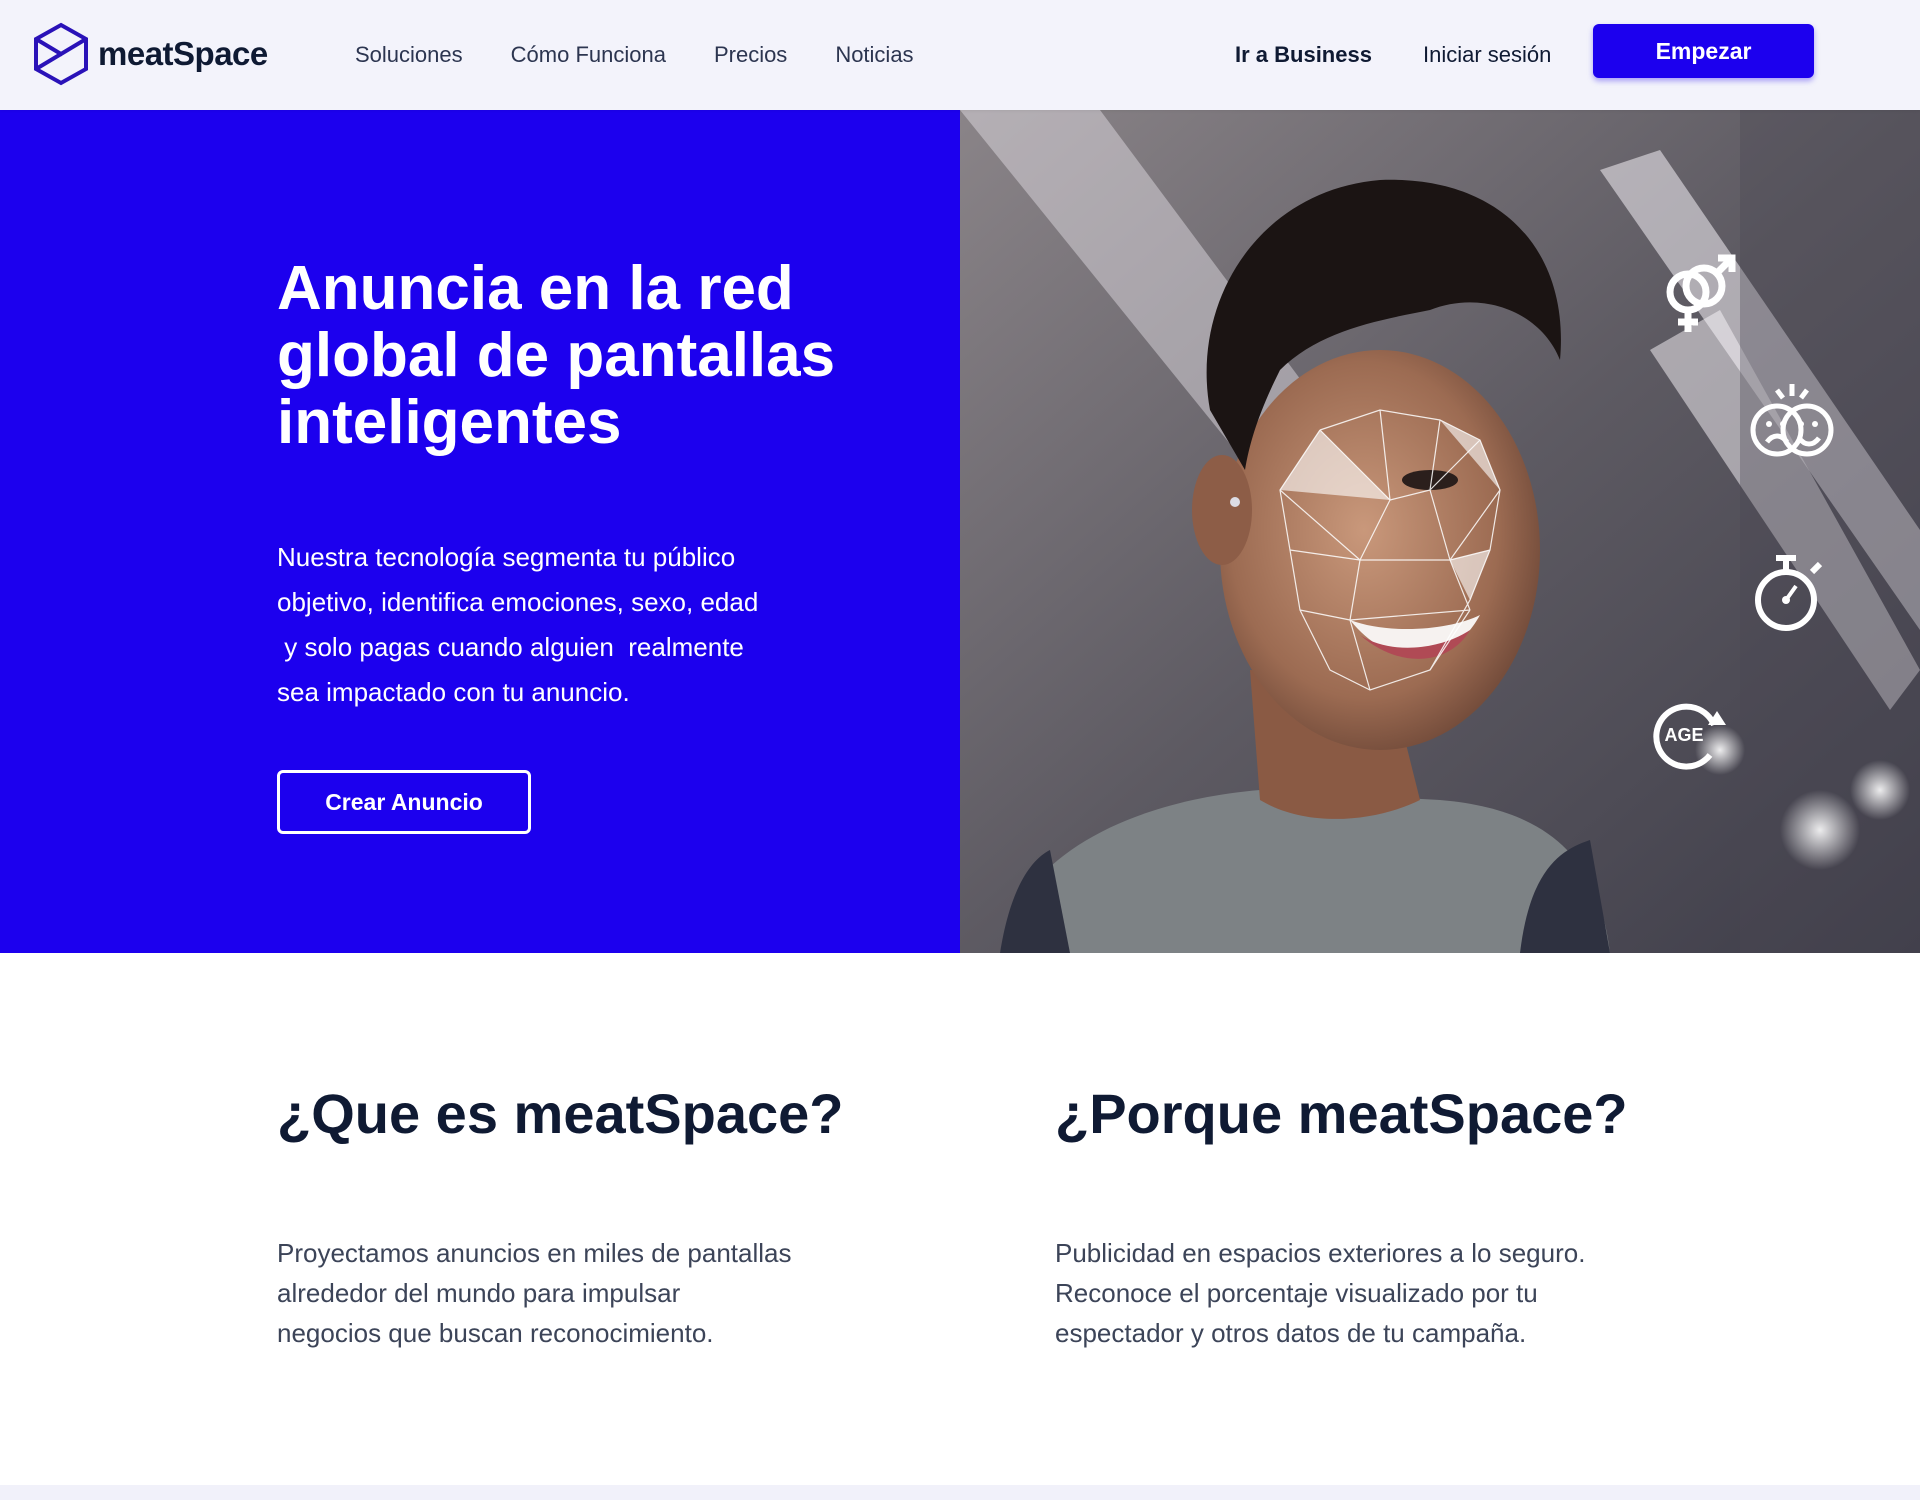  I want to click on age-icon: AGE, so click(1690, 735).